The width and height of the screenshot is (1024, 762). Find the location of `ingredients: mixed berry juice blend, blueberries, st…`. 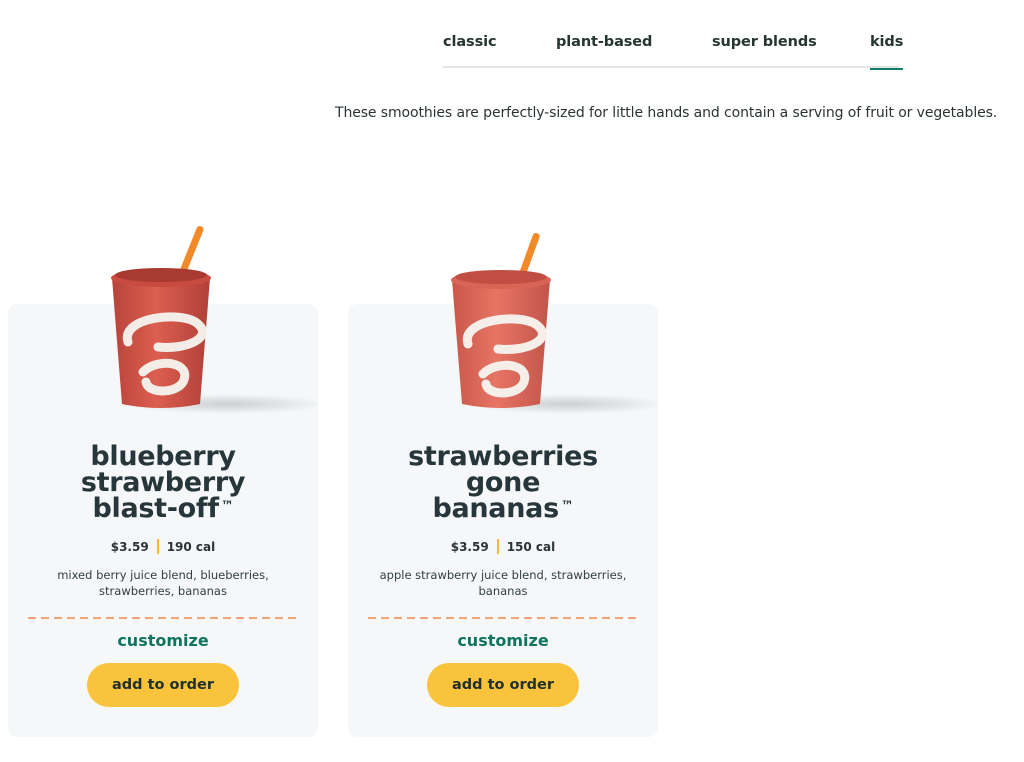

ingredients: mixed berry juice blend, blueberries, st… is located at coordinates (163, 583).